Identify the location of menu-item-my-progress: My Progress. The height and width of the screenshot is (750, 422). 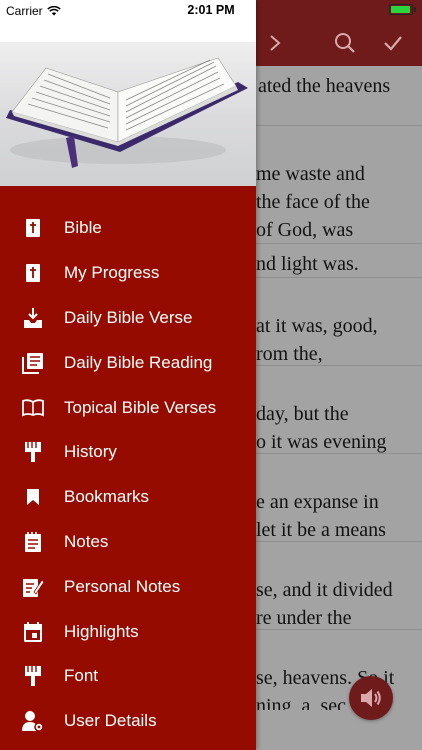
(128, 273).